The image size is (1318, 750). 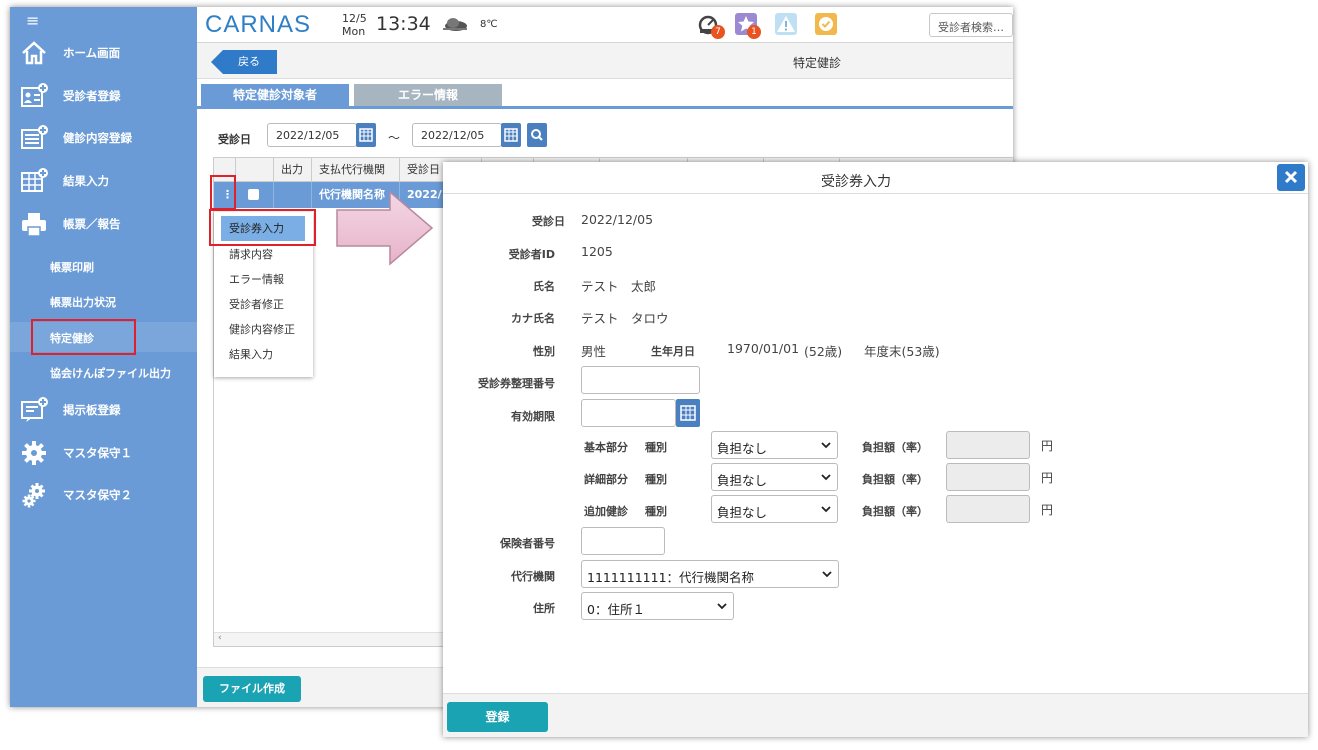 What do you see at coordinates (657, 606) in the screenshot?
I see `address-select: 0：住所１` at bounding box center [657, 606].